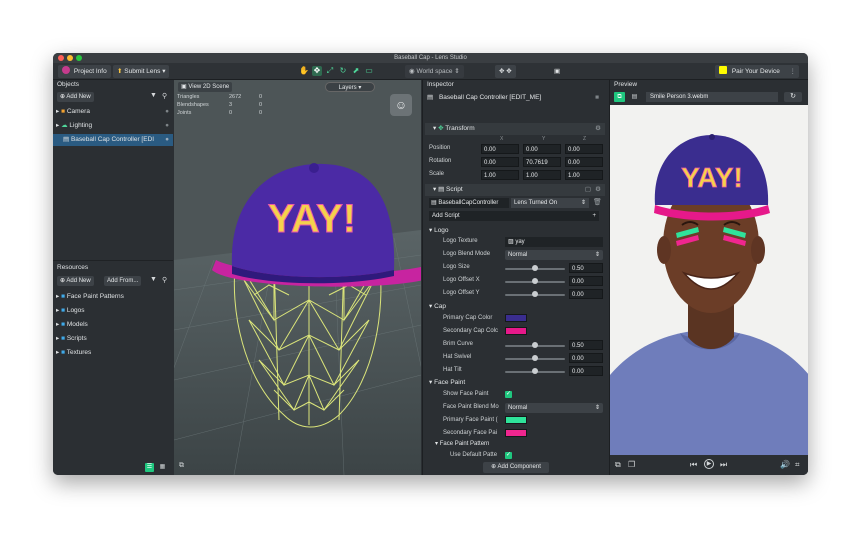 The height and width of the screenshot is (545, 860). I want to click on logo-group-label: ▾ Logo, so click(439, 230).